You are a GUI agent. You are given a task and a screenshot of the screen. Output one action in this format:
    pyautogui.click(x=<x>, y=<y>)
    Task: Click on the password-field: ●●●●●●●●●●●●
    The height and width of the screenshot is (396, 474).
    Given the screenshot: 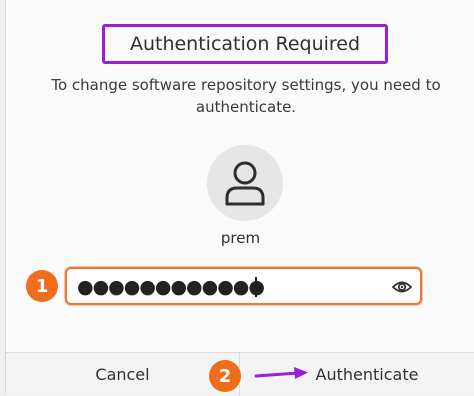 What is the action you would take?
    pyautogui.click(x=243, y=286)
    